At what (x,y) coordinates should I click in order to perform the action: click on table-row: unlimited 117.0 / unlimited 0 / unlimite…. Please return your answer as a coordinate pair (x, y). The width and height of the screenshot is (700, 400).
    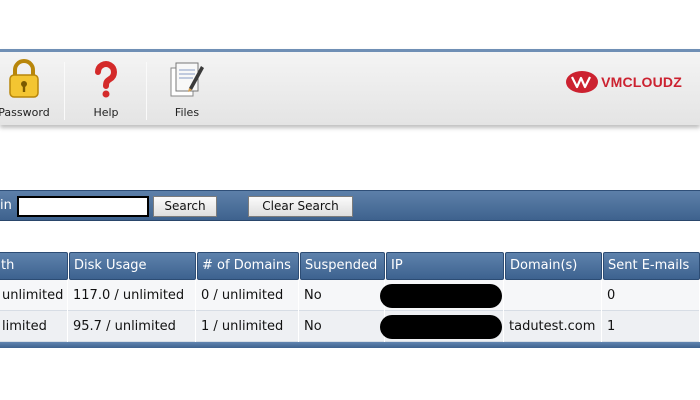
    Looking at the image, I should click on (350, 295).